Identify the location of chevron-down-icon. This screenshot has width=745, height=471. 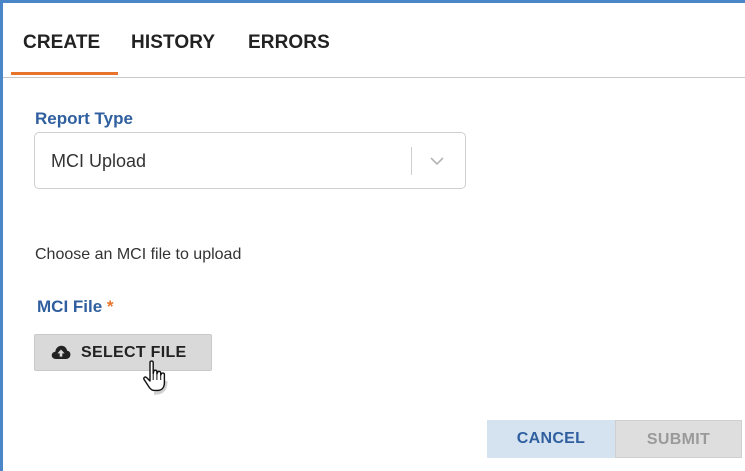
(437, 161).